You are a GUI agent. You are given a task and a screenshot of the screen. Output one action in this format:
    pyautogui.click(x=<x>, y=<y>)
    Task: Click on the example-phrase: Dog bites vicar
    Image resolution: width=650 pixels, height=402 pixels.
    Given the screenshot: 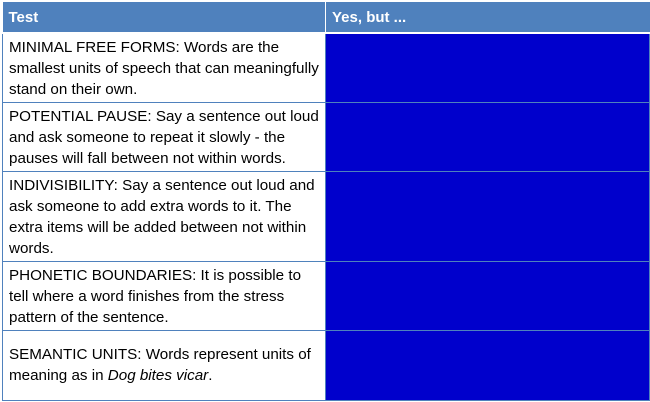 What is the action you would take?
    pyautogui.click(x=158, y=375)
    